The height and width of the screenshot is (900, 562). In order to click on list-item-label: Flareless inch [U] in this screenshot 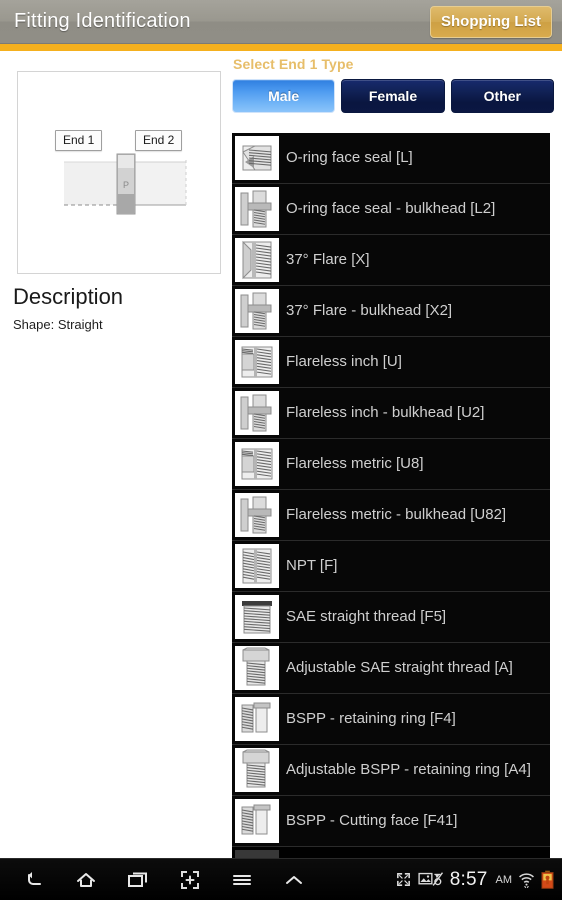, I will do `click(344, 361)`.